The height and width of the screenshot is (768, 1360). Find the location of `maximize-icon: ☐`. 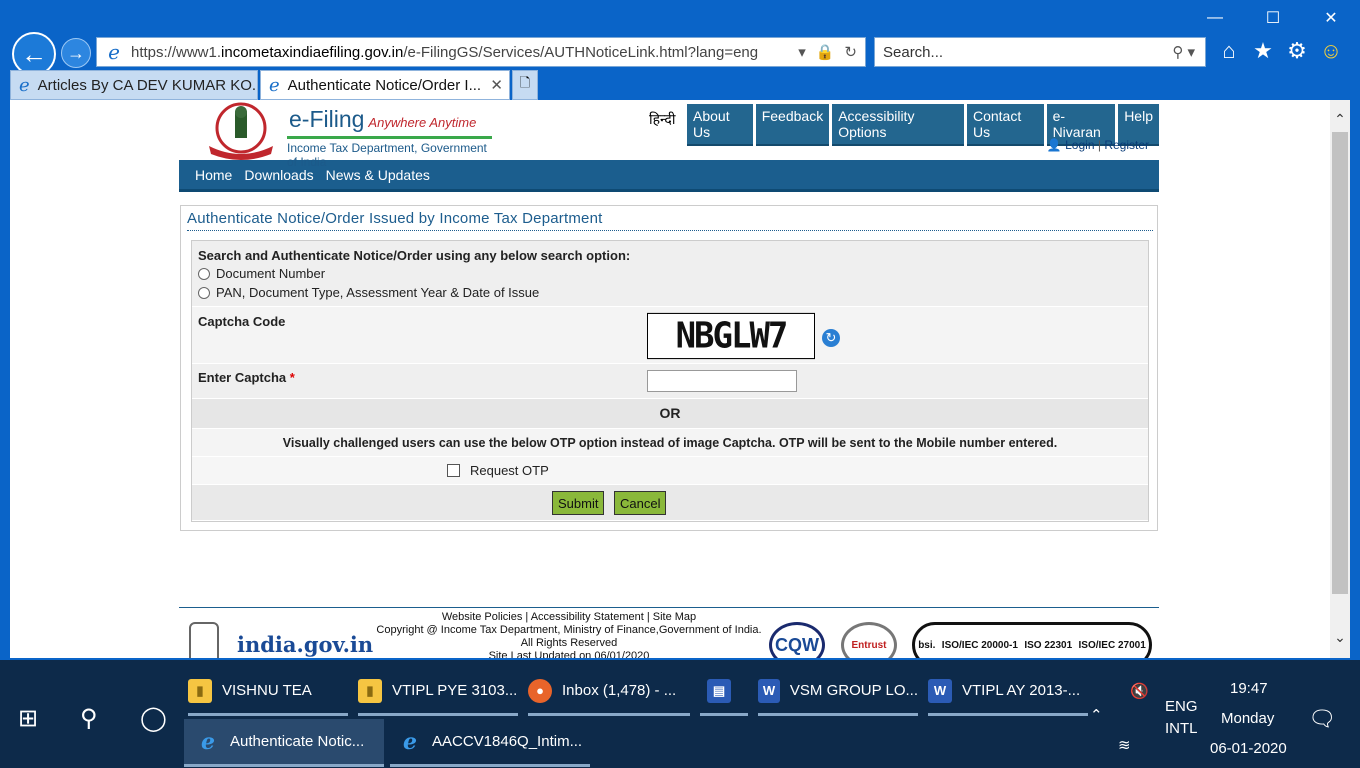

maximize-icon: ☐ is located at coordinates (1273, 18).